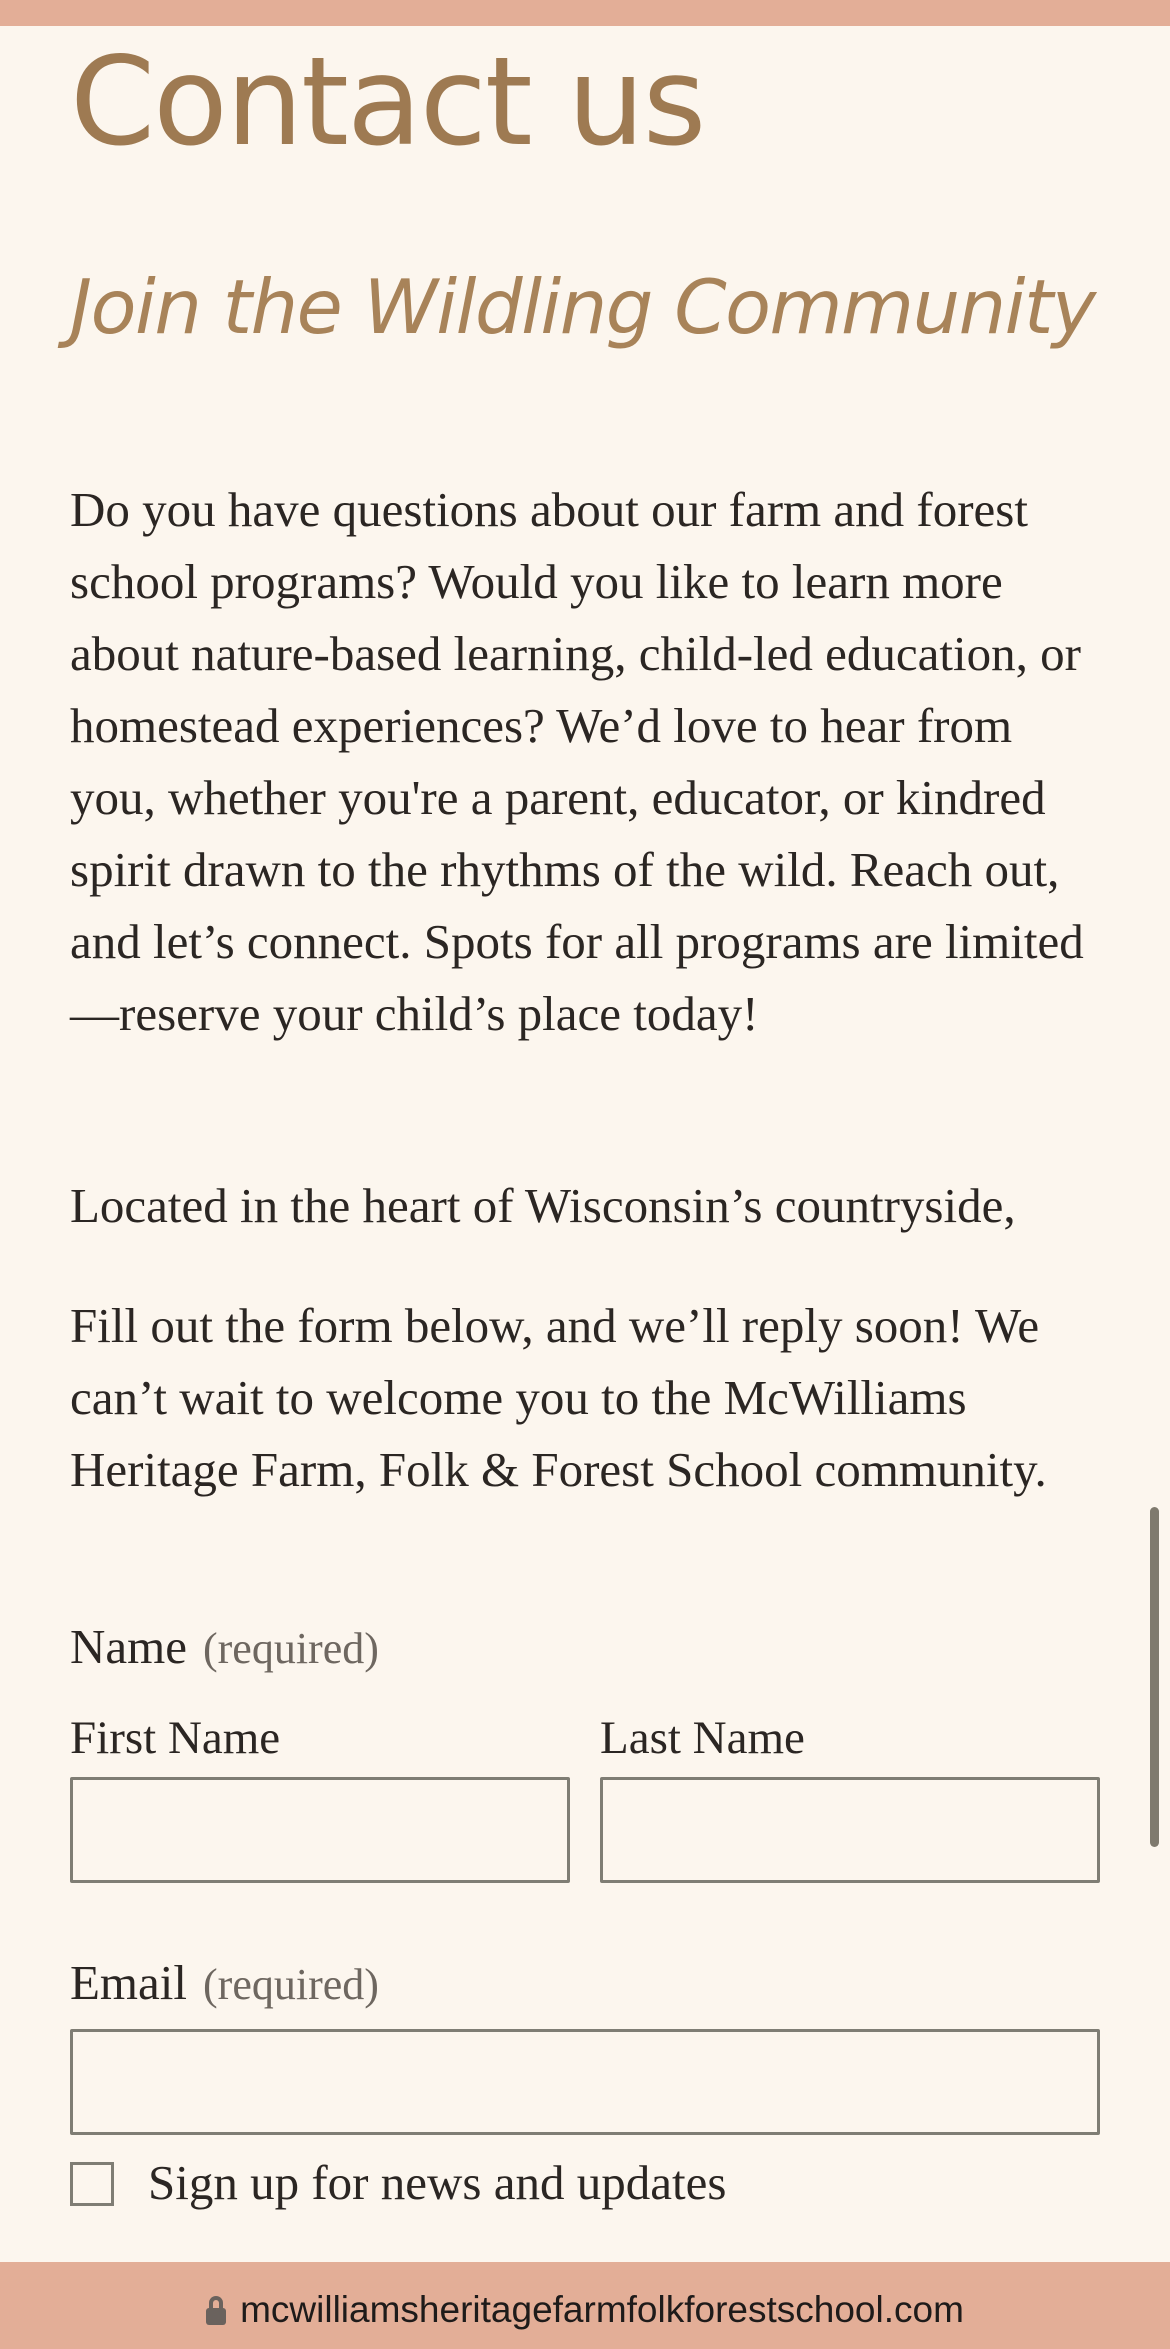 Image resolution: width=1170 pixels, height=2349 pixels. What do you see at coordinates (291, 1648) in the screenshot?
I see `name-required-note: (required)` at bounding box center [291, 1648].